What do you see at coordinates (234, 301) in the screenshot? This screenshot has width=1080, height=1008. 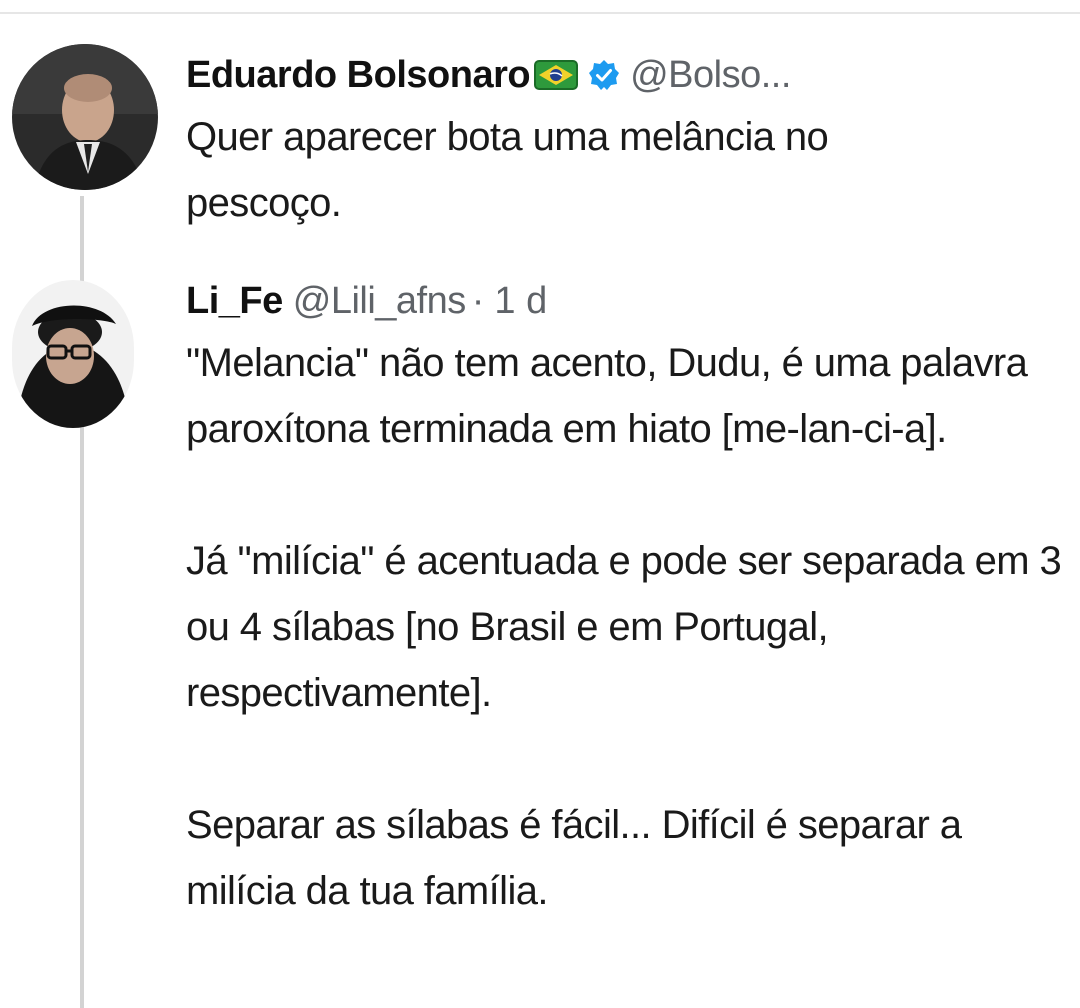 I see `display-name: Li_Fe` at bounding box center [234, 301].